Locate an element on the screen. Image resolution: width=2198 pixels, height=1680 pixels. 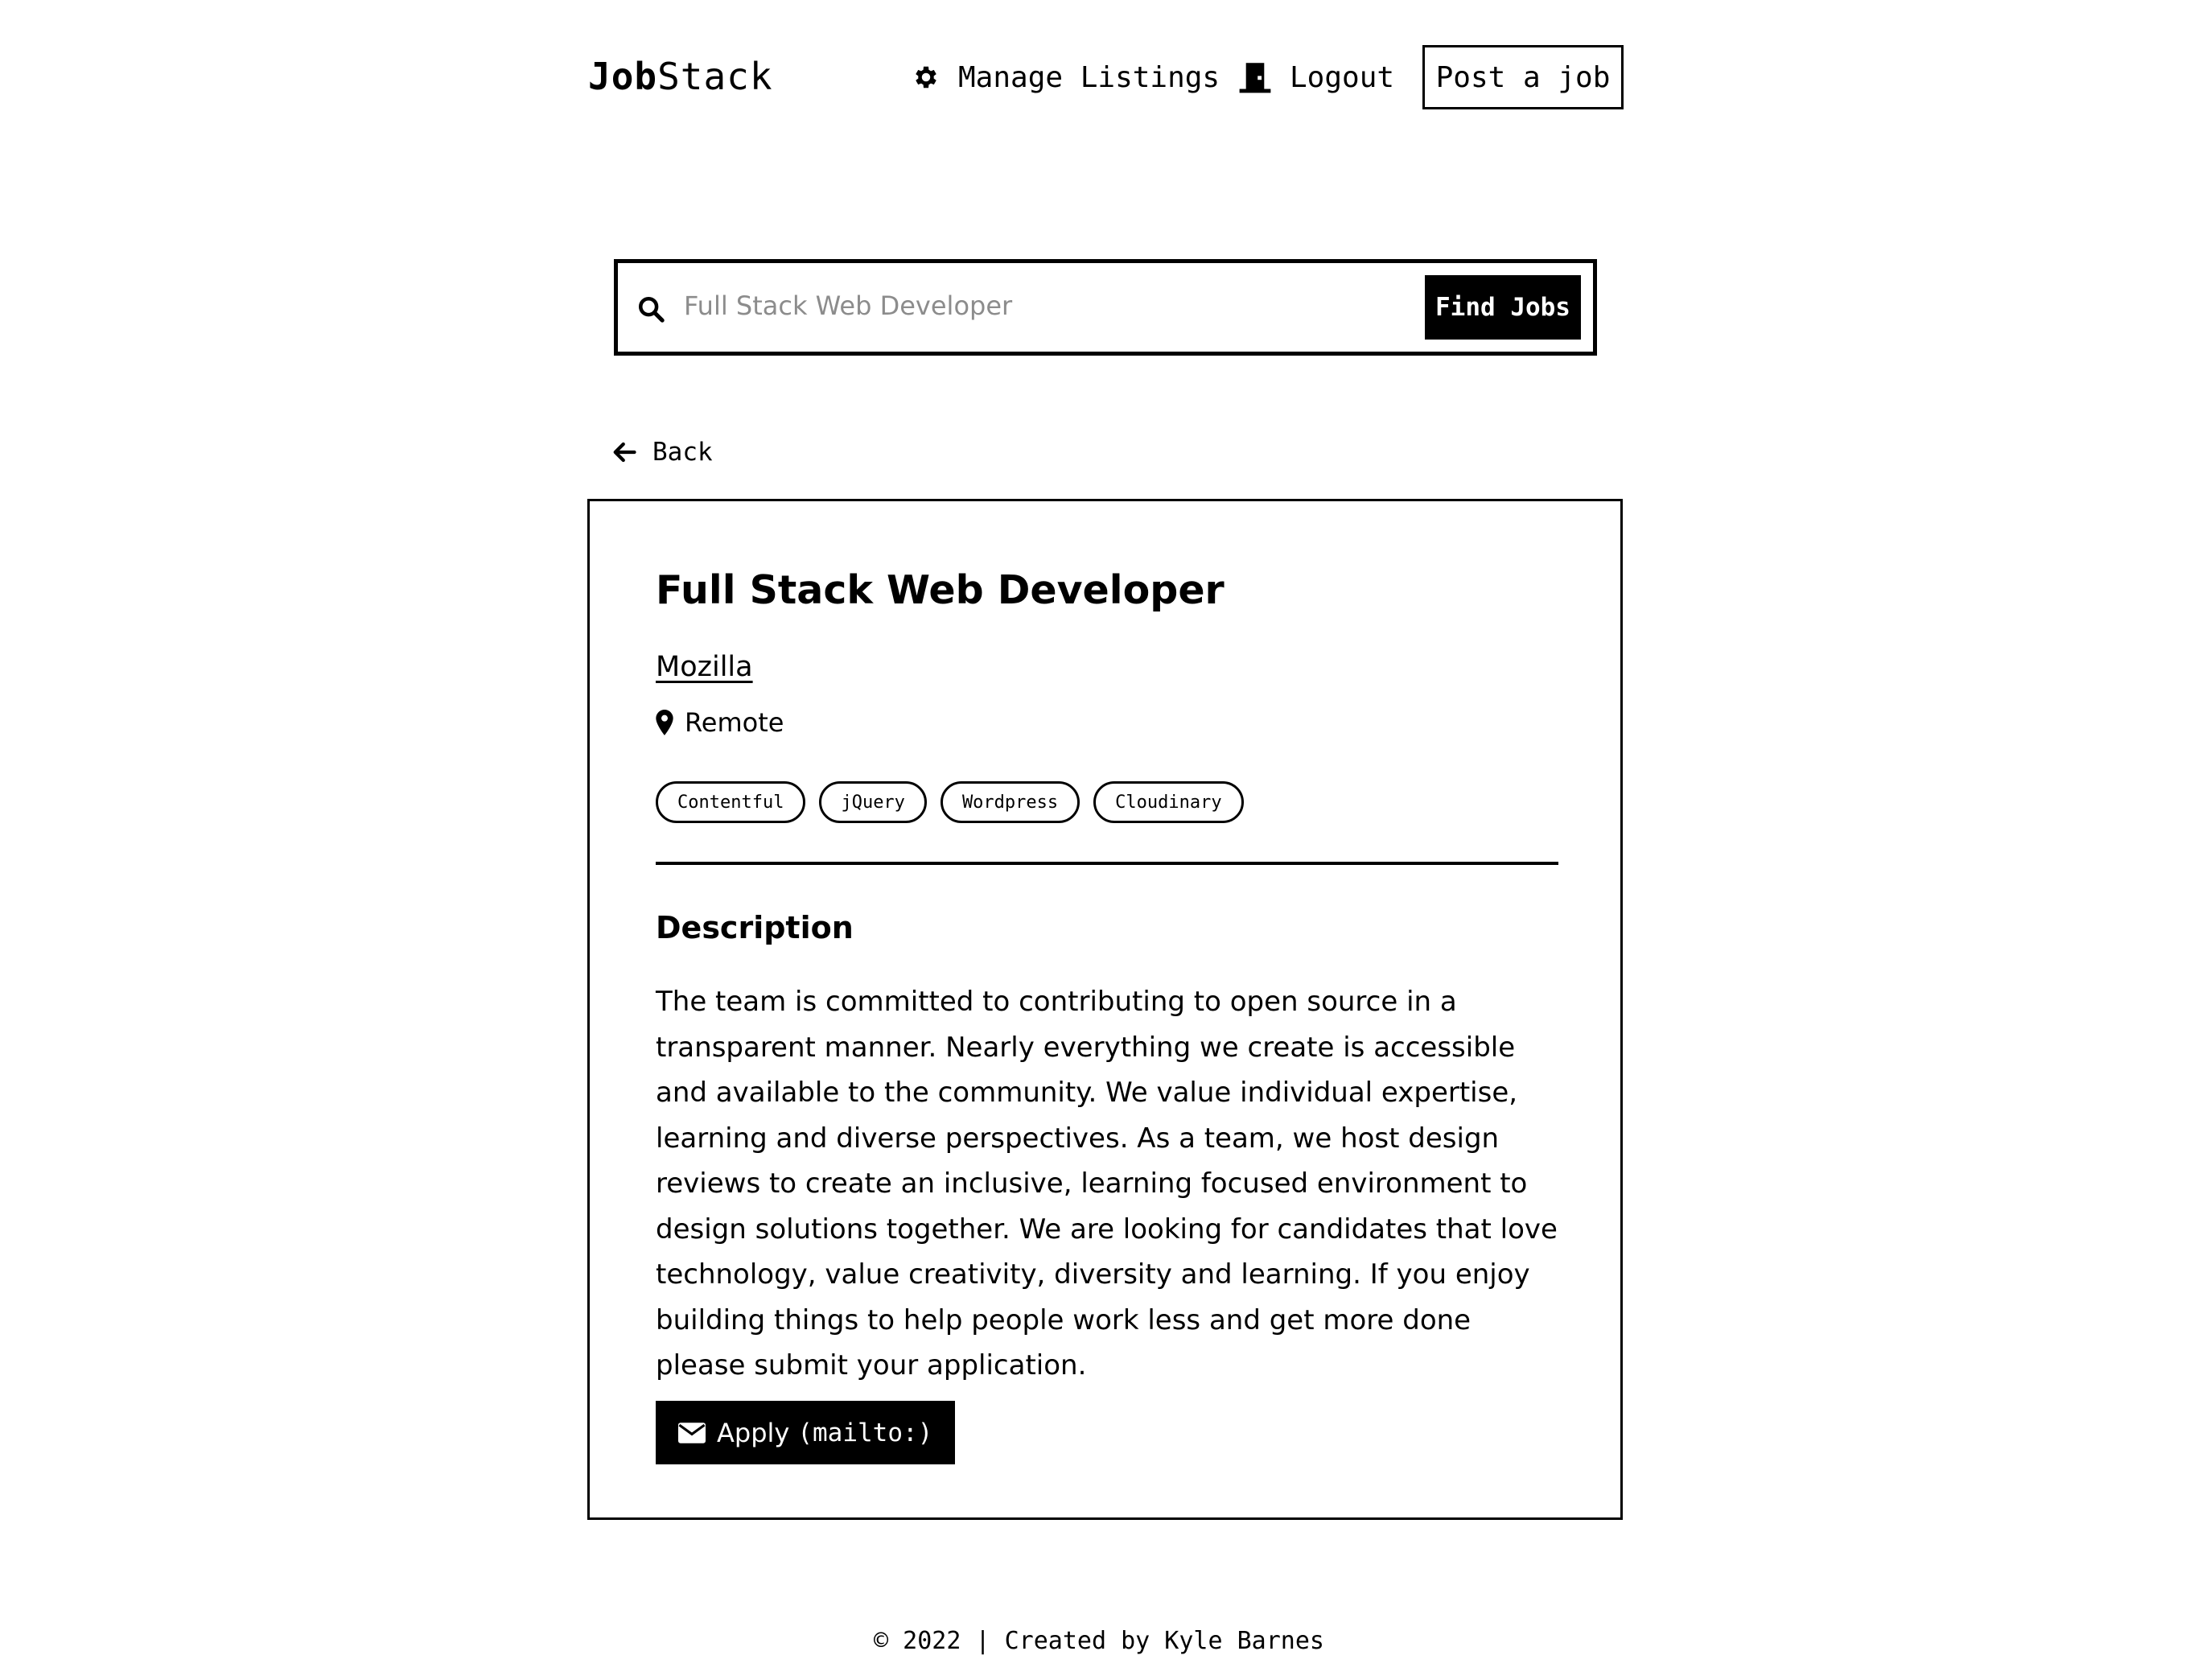
door-icon is located at coordinates (1255, 78).